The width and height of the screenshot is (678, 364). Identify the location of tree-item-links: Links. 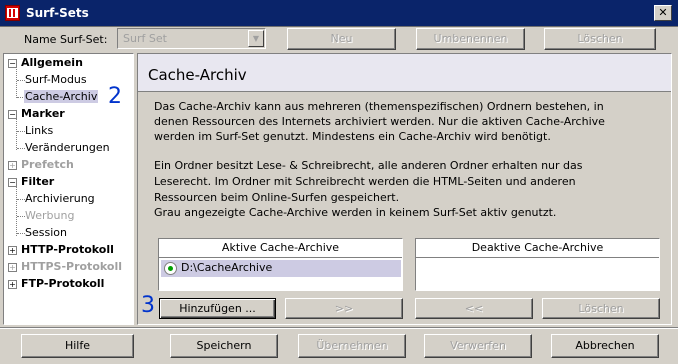
(39, 131).